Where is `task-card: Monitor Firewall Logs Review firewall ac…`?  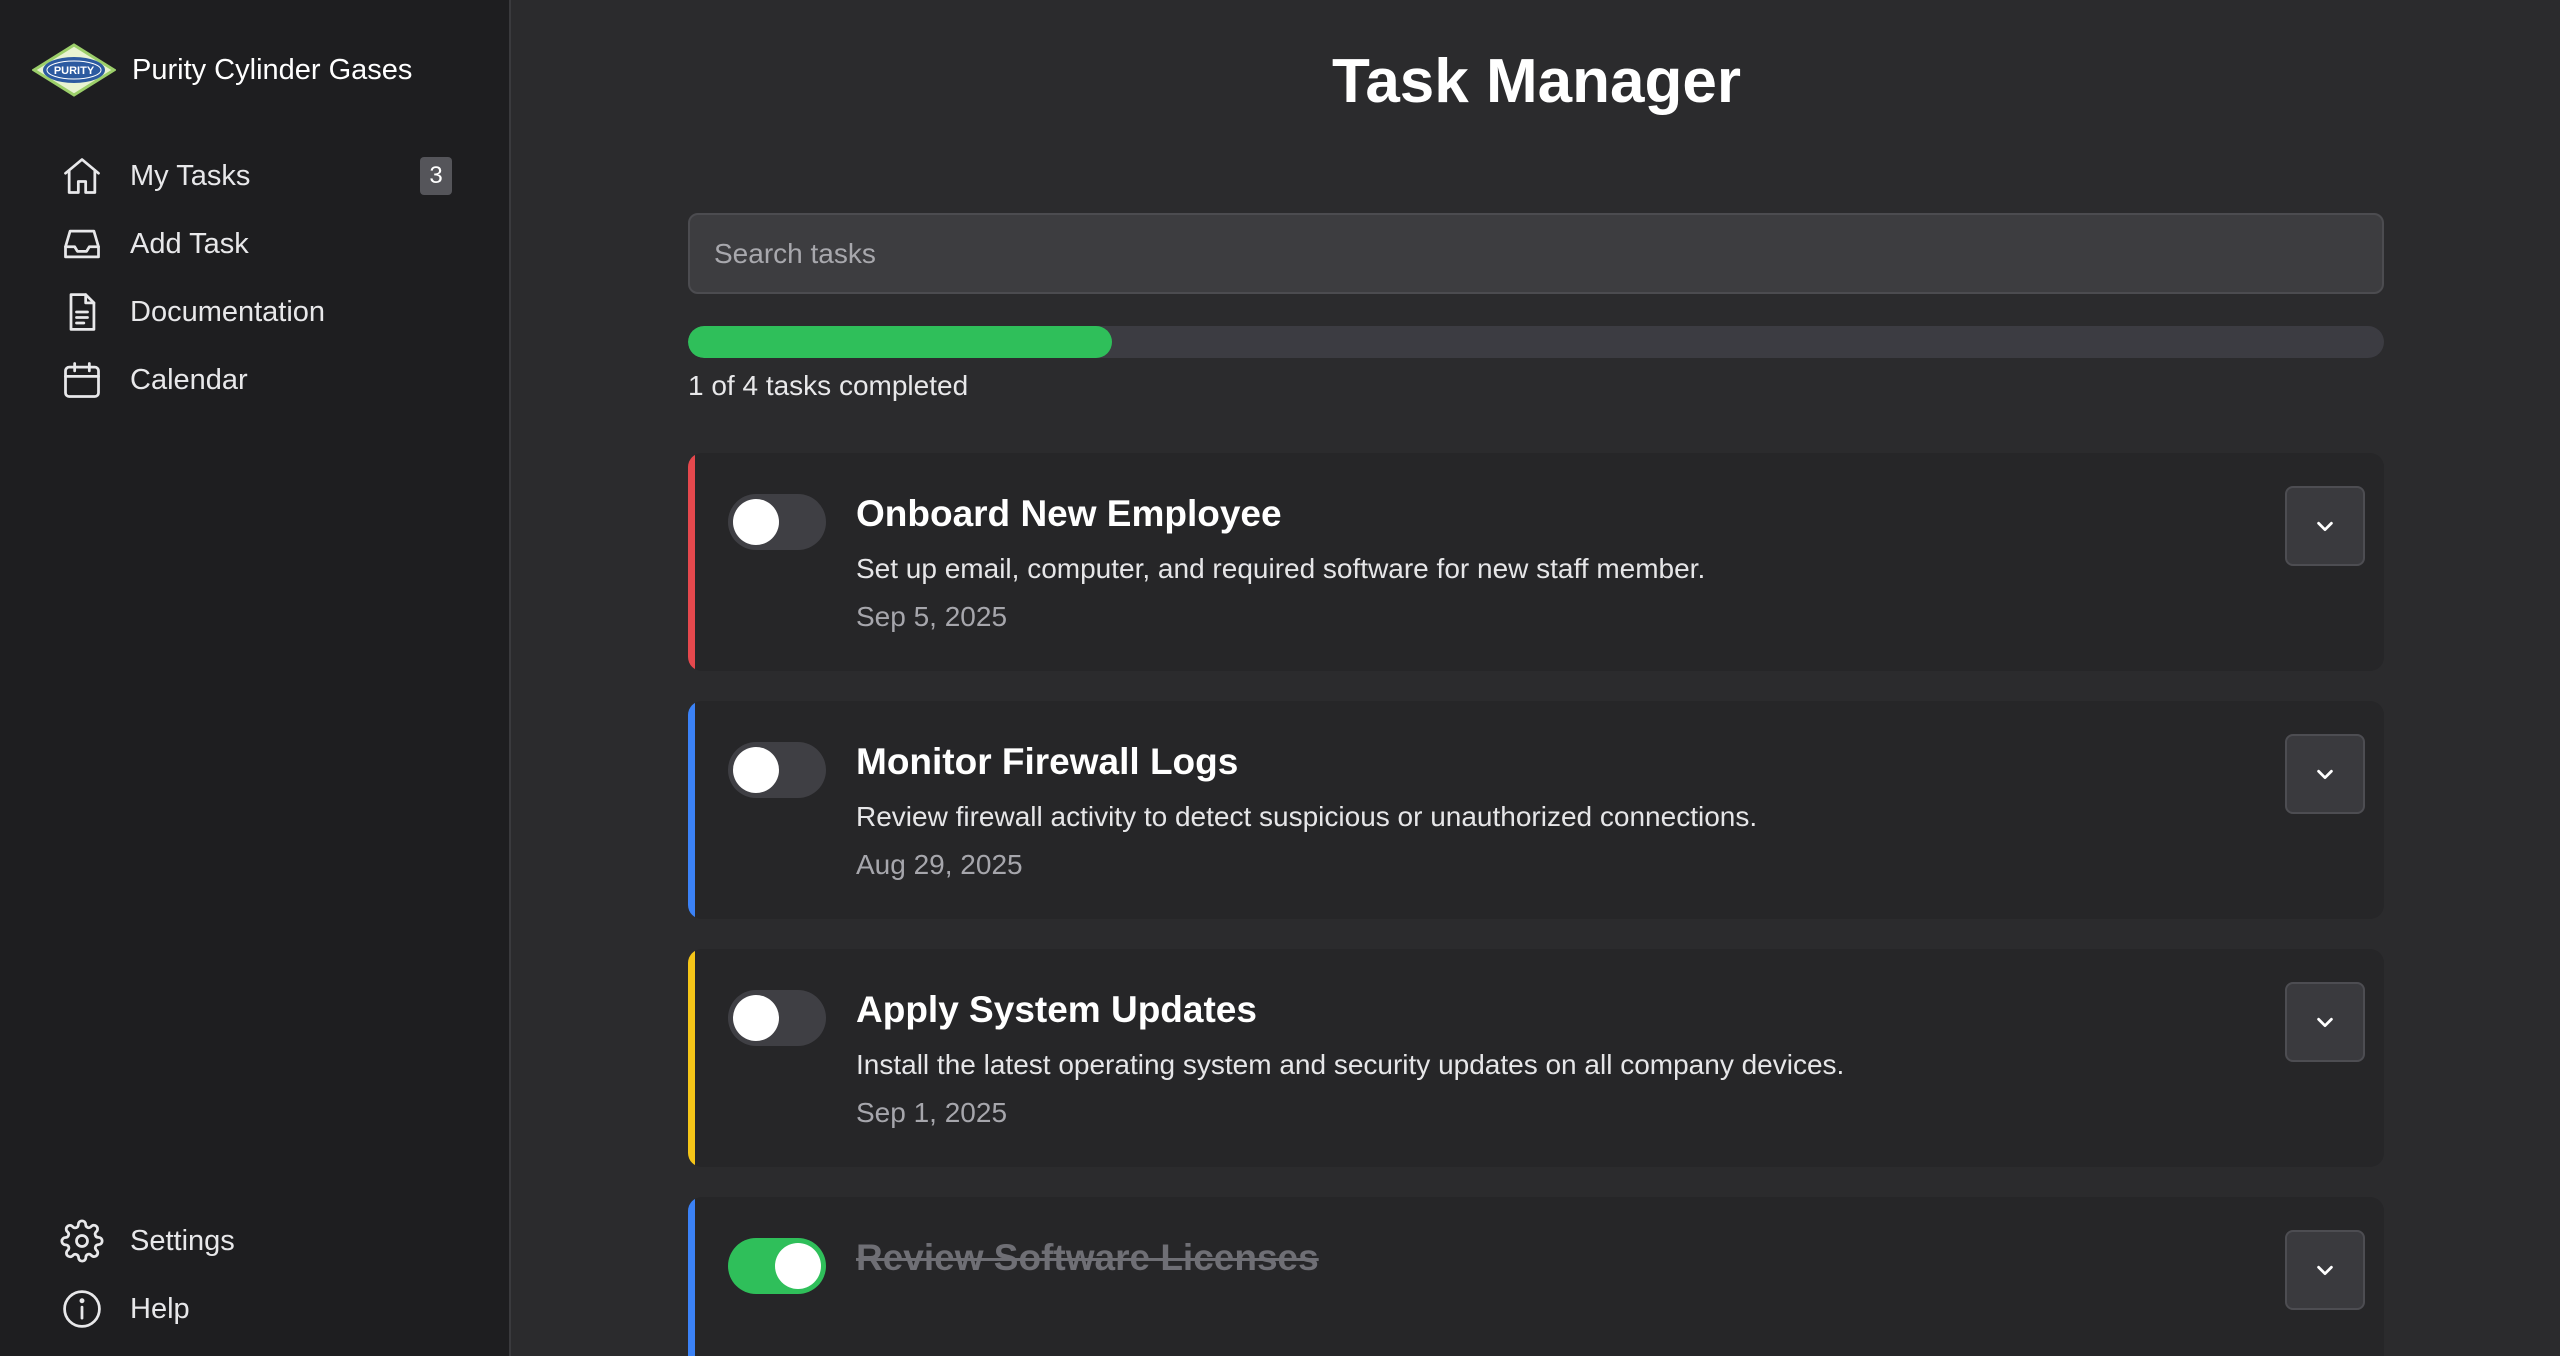 task-card: Monitor Firewall Logs Review firewall ac… is located at coordinates (1536, 810).